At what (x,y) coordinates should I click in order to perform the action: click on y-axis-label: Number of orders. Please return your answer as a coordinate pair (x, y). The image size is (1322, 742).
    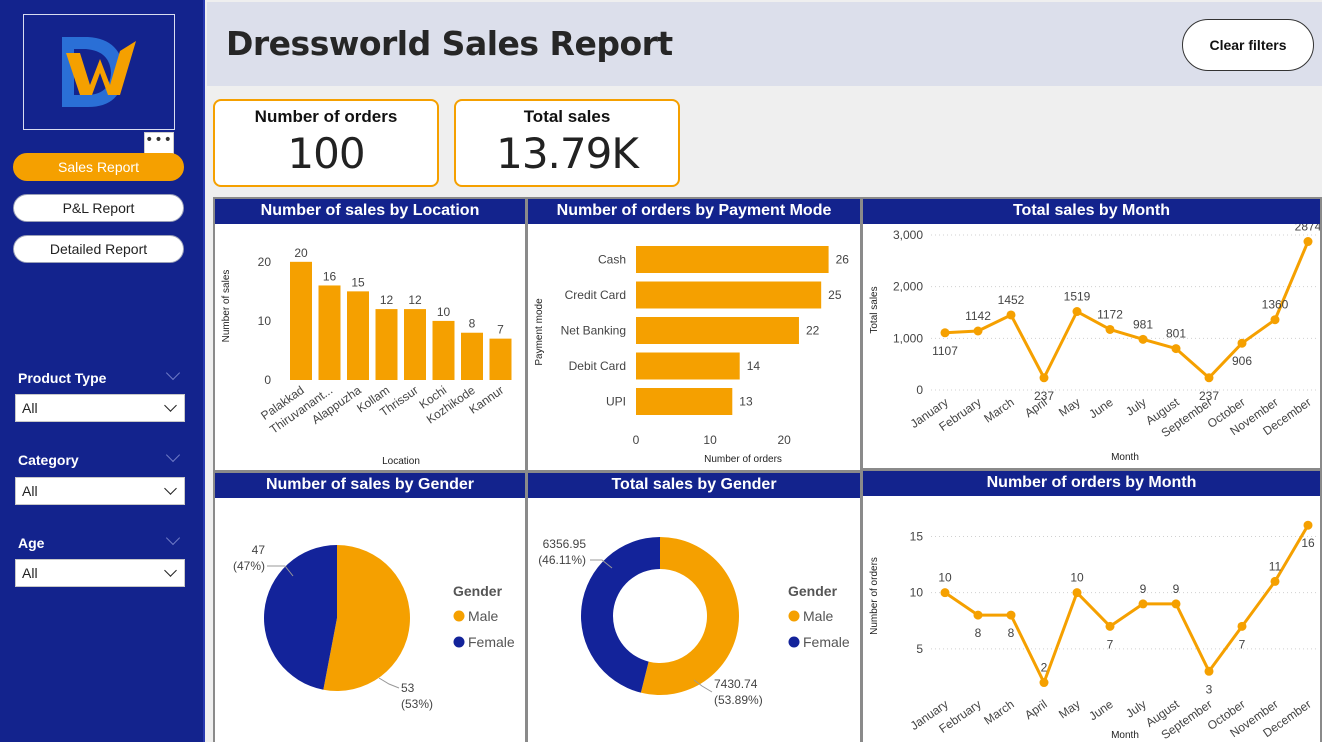
    Looking at the image, I should click on (874, 596).